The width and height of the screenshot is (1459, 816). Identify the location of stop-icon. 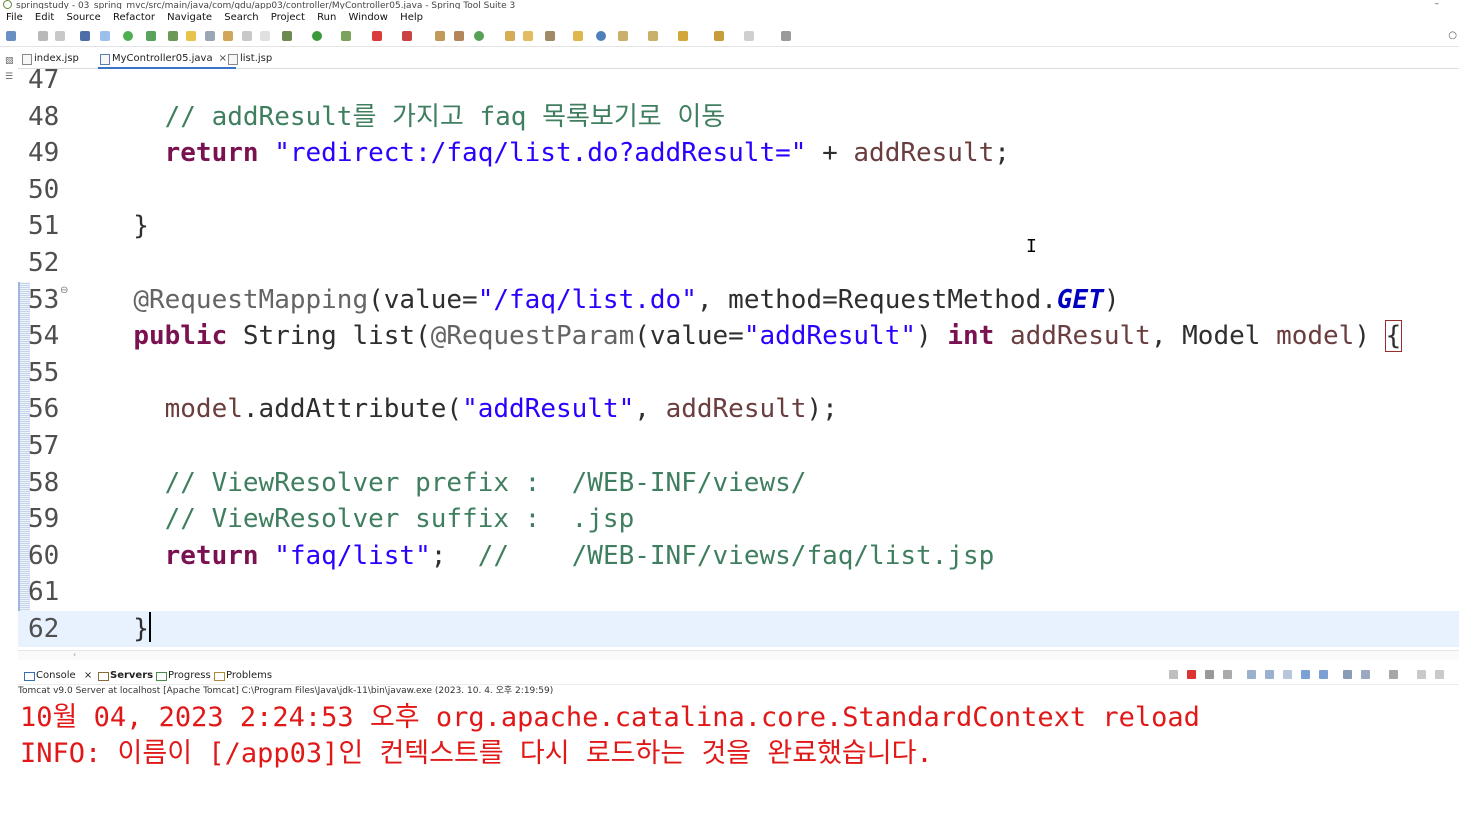
(377, 36).